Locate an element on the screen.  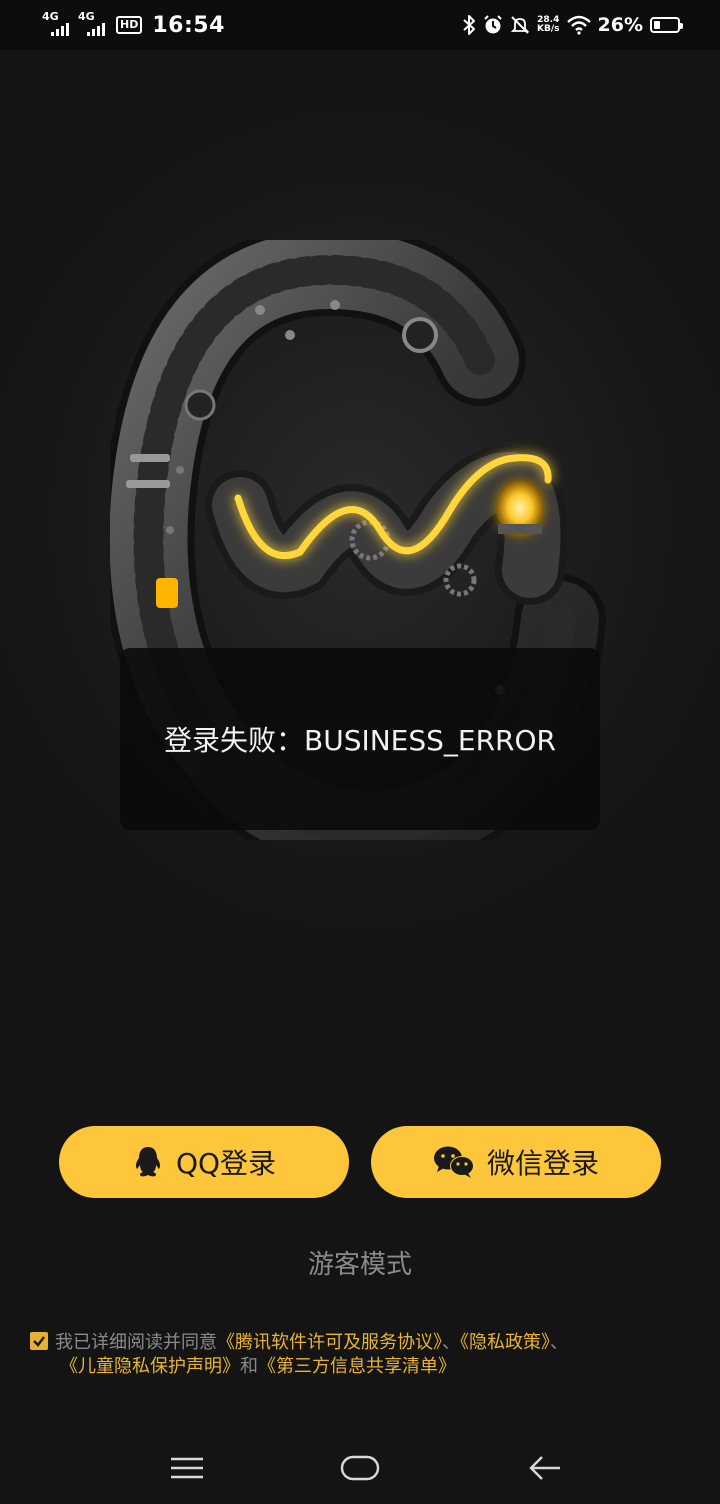
status-time: 16:54 is located at coordinates (188, 25).